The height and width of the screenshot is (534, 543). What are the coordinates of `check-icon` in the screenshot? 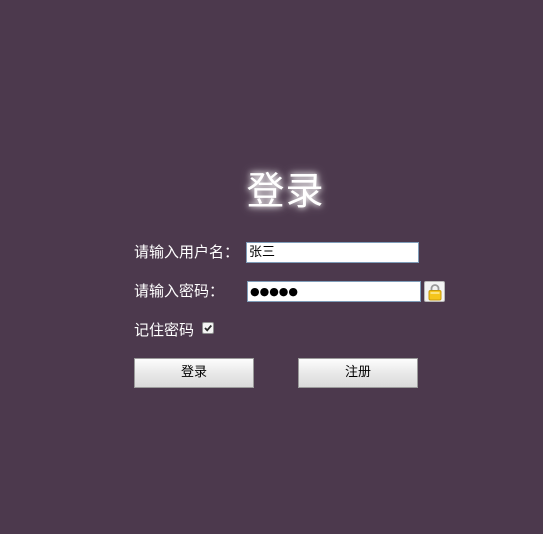 It's located at (208, 328).